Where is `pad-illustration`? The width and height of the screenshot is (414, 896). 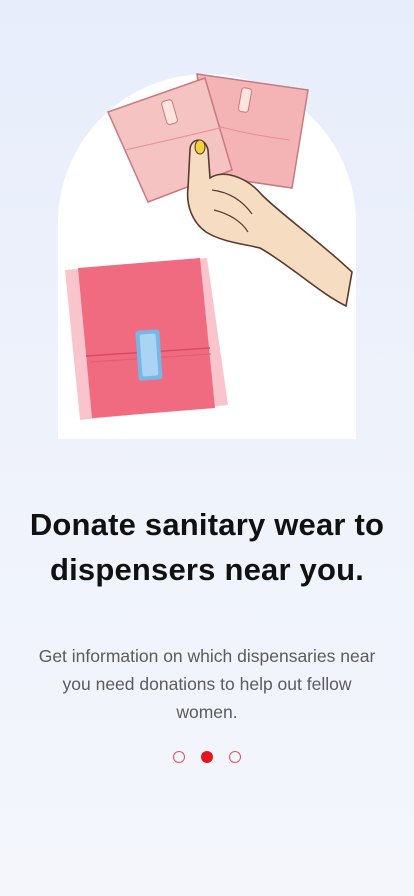
pad-illustration is located at coordinates (146, 339).